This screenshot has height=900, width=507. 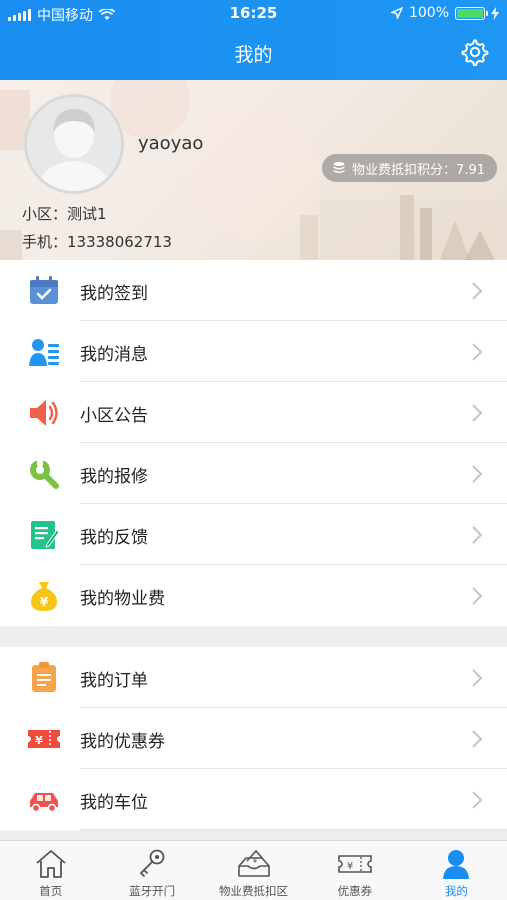 What do you see at coordinates (122, 599) in the screenshot?
I see `menu-item-label: 我的物业费` at bounding box center [122, 599].